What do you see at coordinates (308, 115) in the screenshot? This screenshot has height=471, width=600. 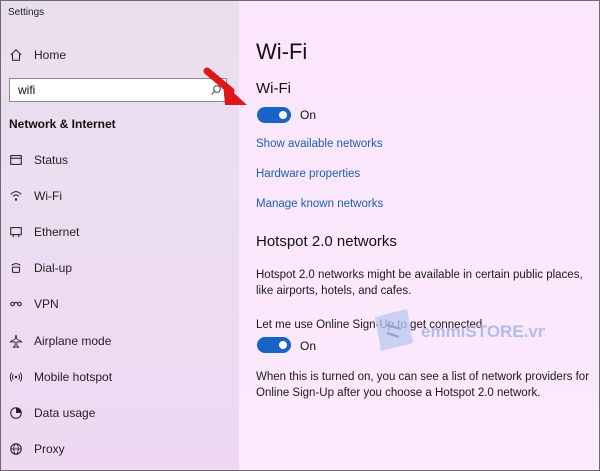 I see `wifi-toggle-state: On` at bounding box center [308, 115].